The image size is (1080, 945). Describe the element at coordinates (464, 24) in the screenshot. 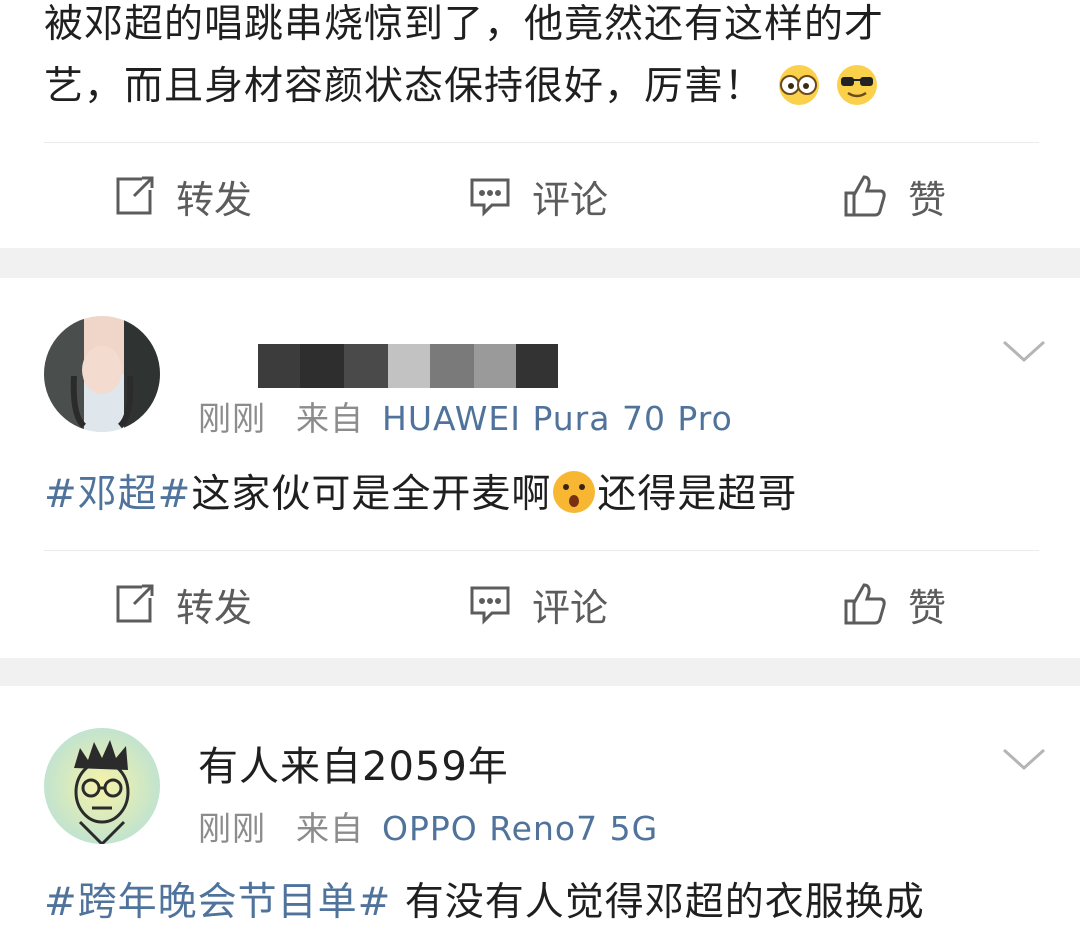

I see `post-1-text-line1: 被邓超的唱跳串烧惊到了，他竟然还有这样的才` at that location.